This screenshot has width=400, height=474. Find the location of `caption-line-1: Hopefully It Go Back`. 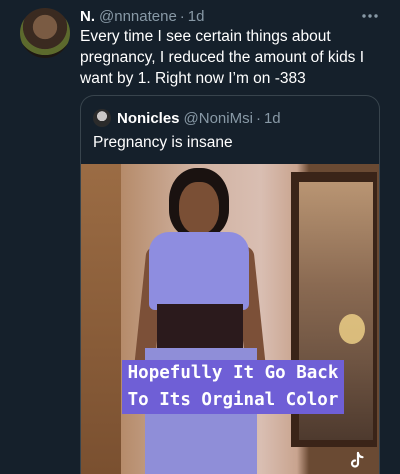

caption-line-1: Hopefully It Go Back is located at coordinates (233, 373).